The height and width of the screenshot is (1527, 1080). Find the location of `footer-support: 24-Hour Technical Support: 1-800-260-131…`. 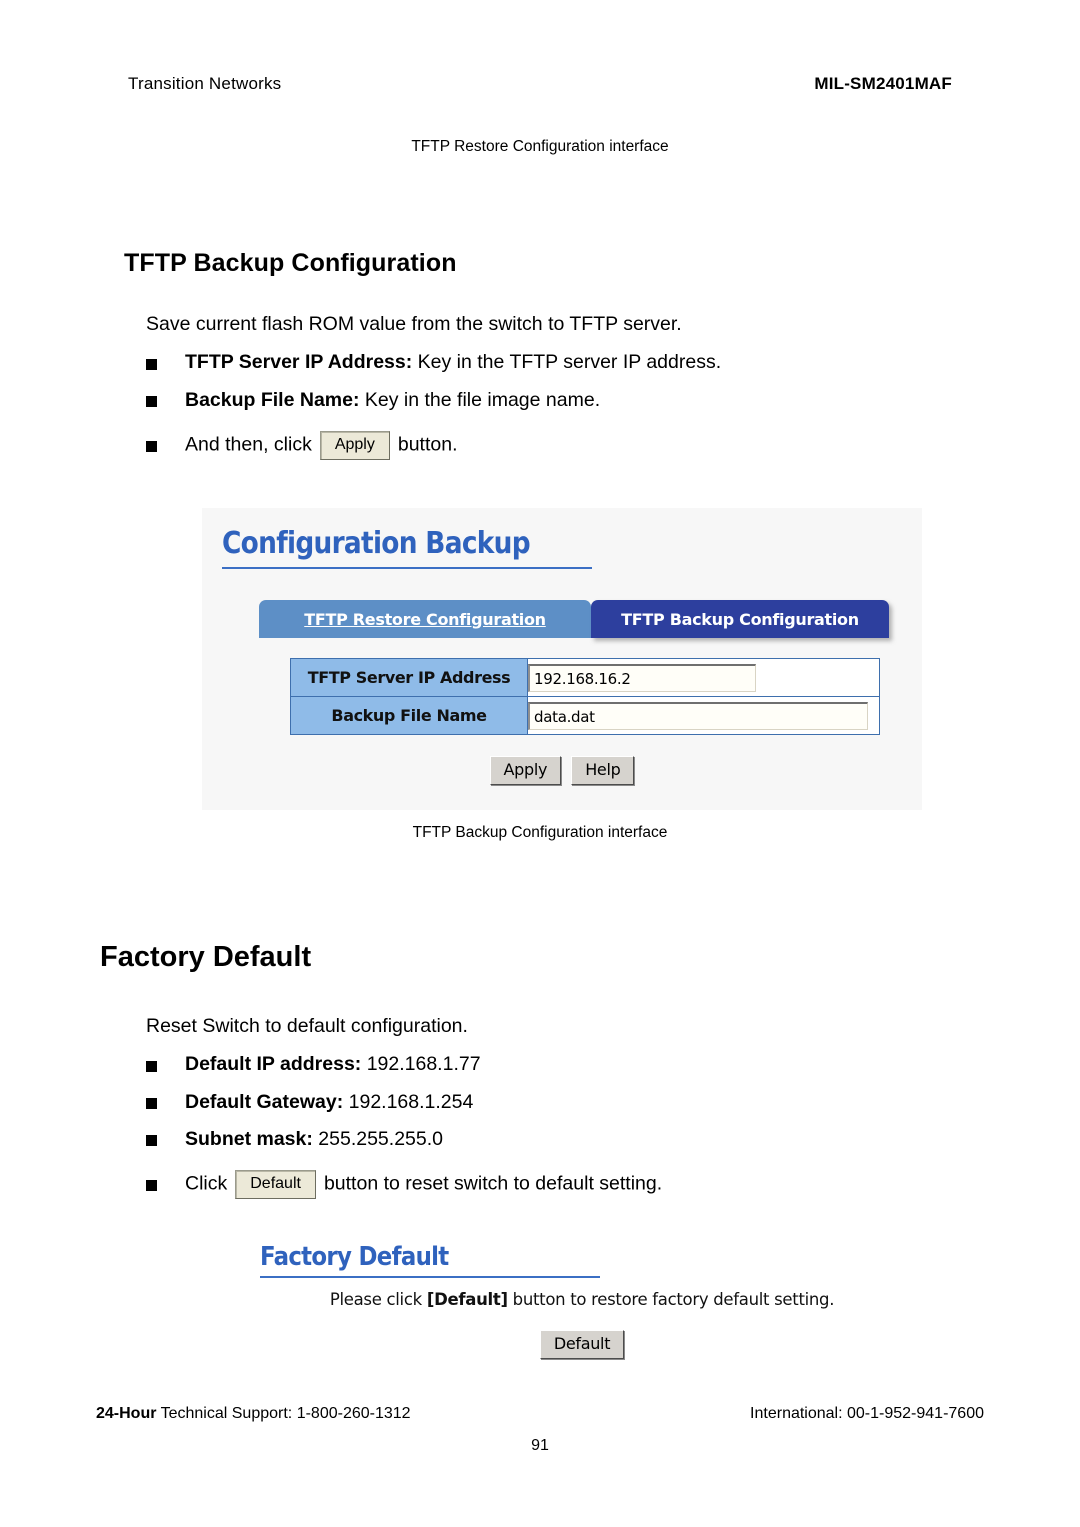

footer-support: 24-Hour Technical Support: 1-800-260-131… is located at coordinates (253, 1414).